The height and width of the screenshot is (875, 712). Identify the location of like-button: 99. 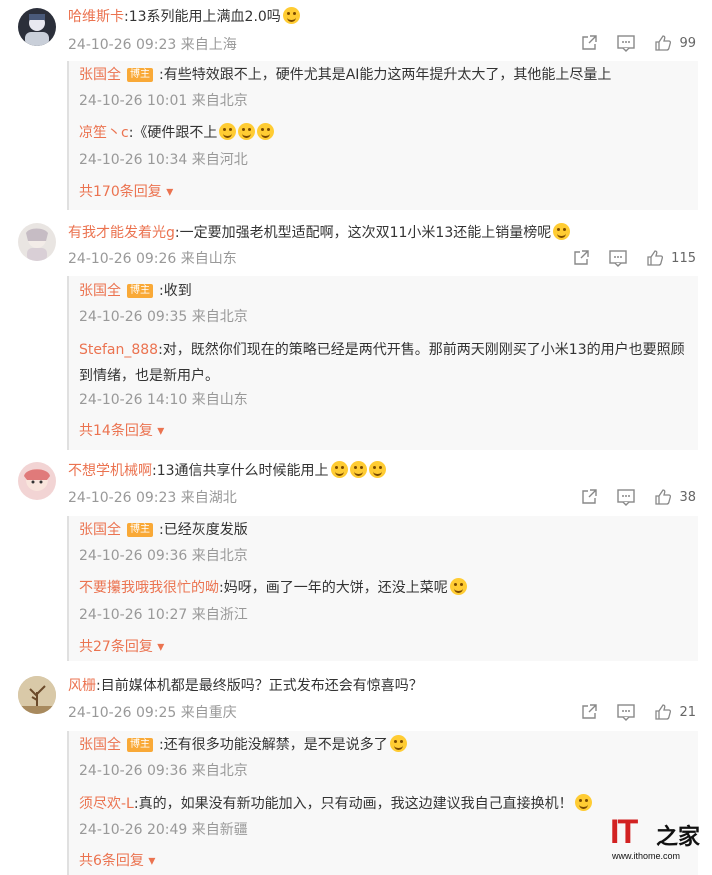
(675, 43).